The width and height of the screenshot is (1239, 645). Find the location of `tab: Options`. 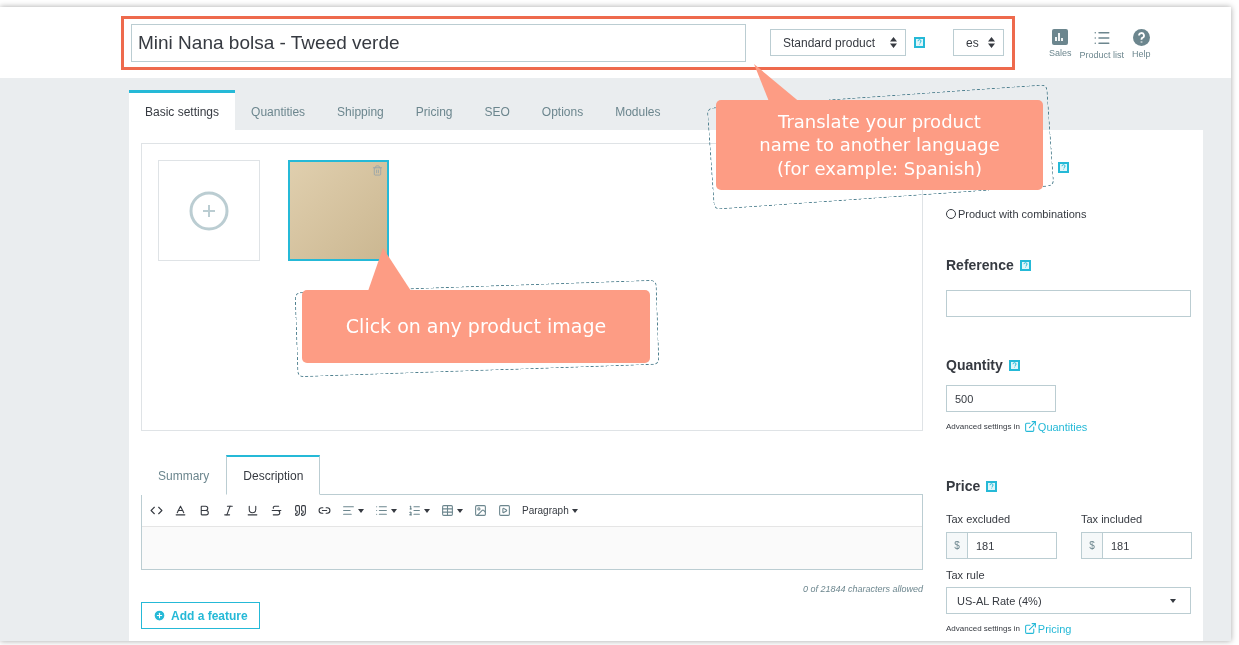

tab: Options is located at coordinates (562, 110).